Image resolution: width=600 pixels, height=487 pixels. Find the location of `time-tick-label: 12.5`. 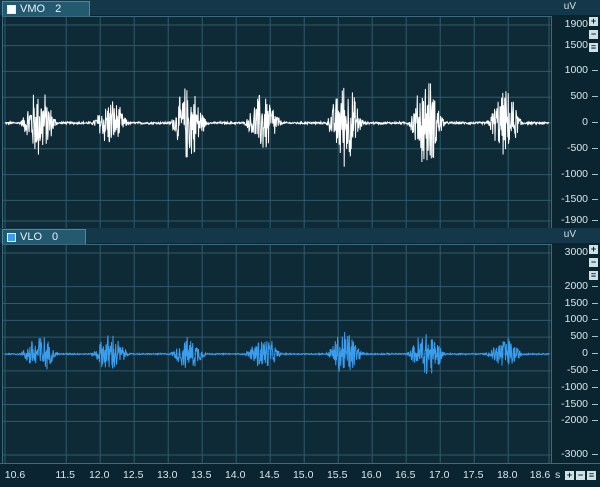

time-tick-label: 12.5 is located at coordinates (133, 475).